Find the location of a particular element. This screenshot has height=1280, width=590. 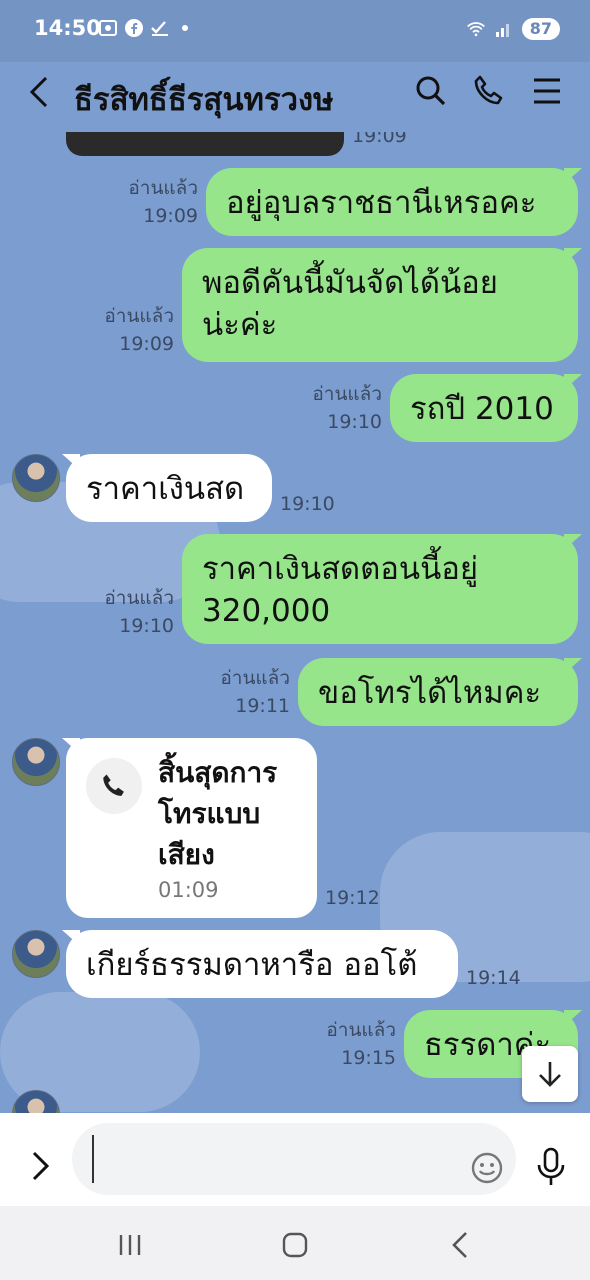

message-time: 19:11 is located at coordinates (262, 706).